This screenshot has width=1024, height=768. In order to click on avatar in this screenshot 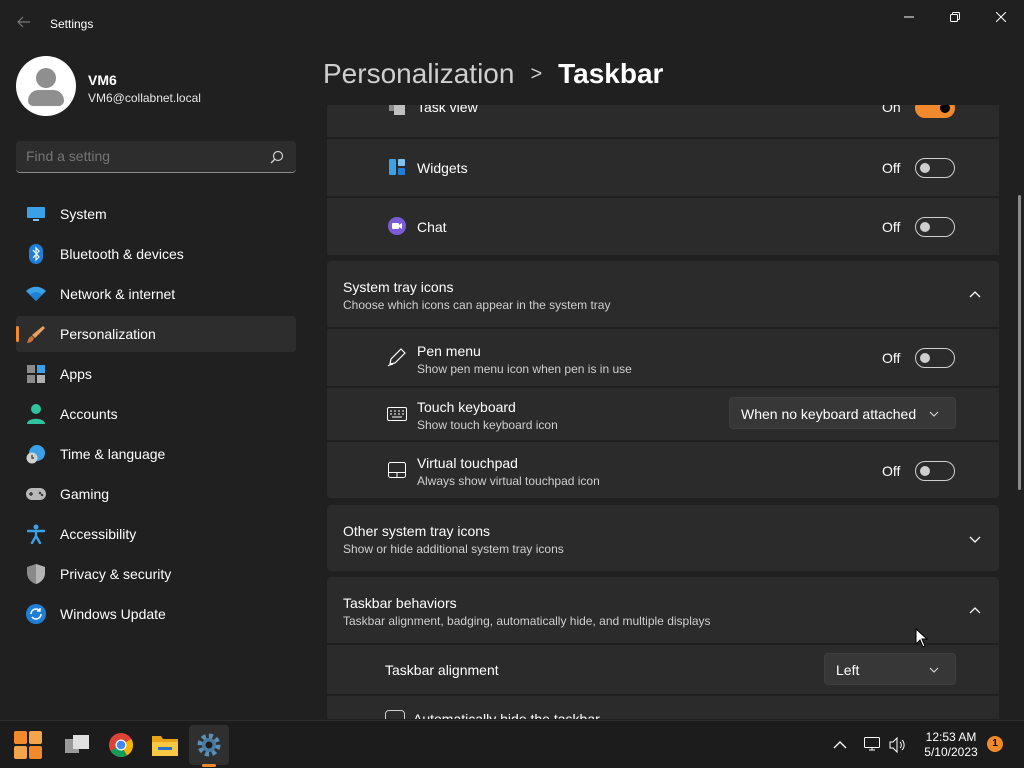, I will do `click(46, 86)`.